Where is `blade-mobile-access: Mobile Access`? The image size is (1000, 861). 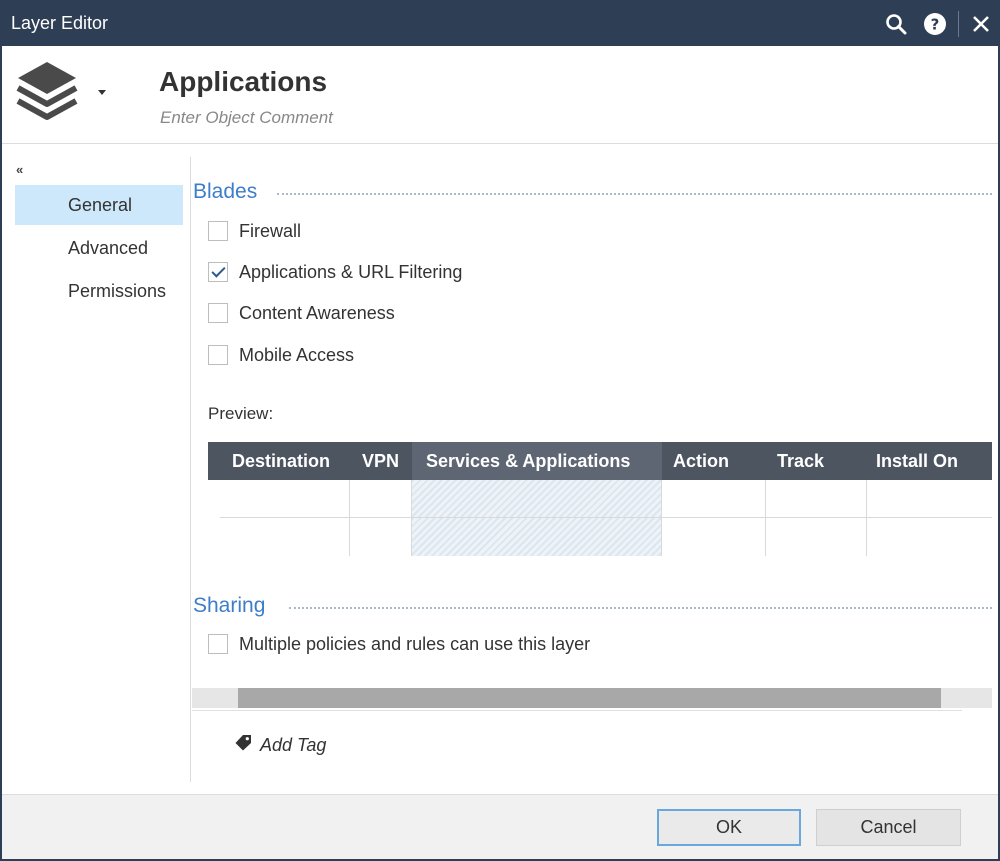 blade-mobile-access: Mobile Access is located at coordinates (281, 355).